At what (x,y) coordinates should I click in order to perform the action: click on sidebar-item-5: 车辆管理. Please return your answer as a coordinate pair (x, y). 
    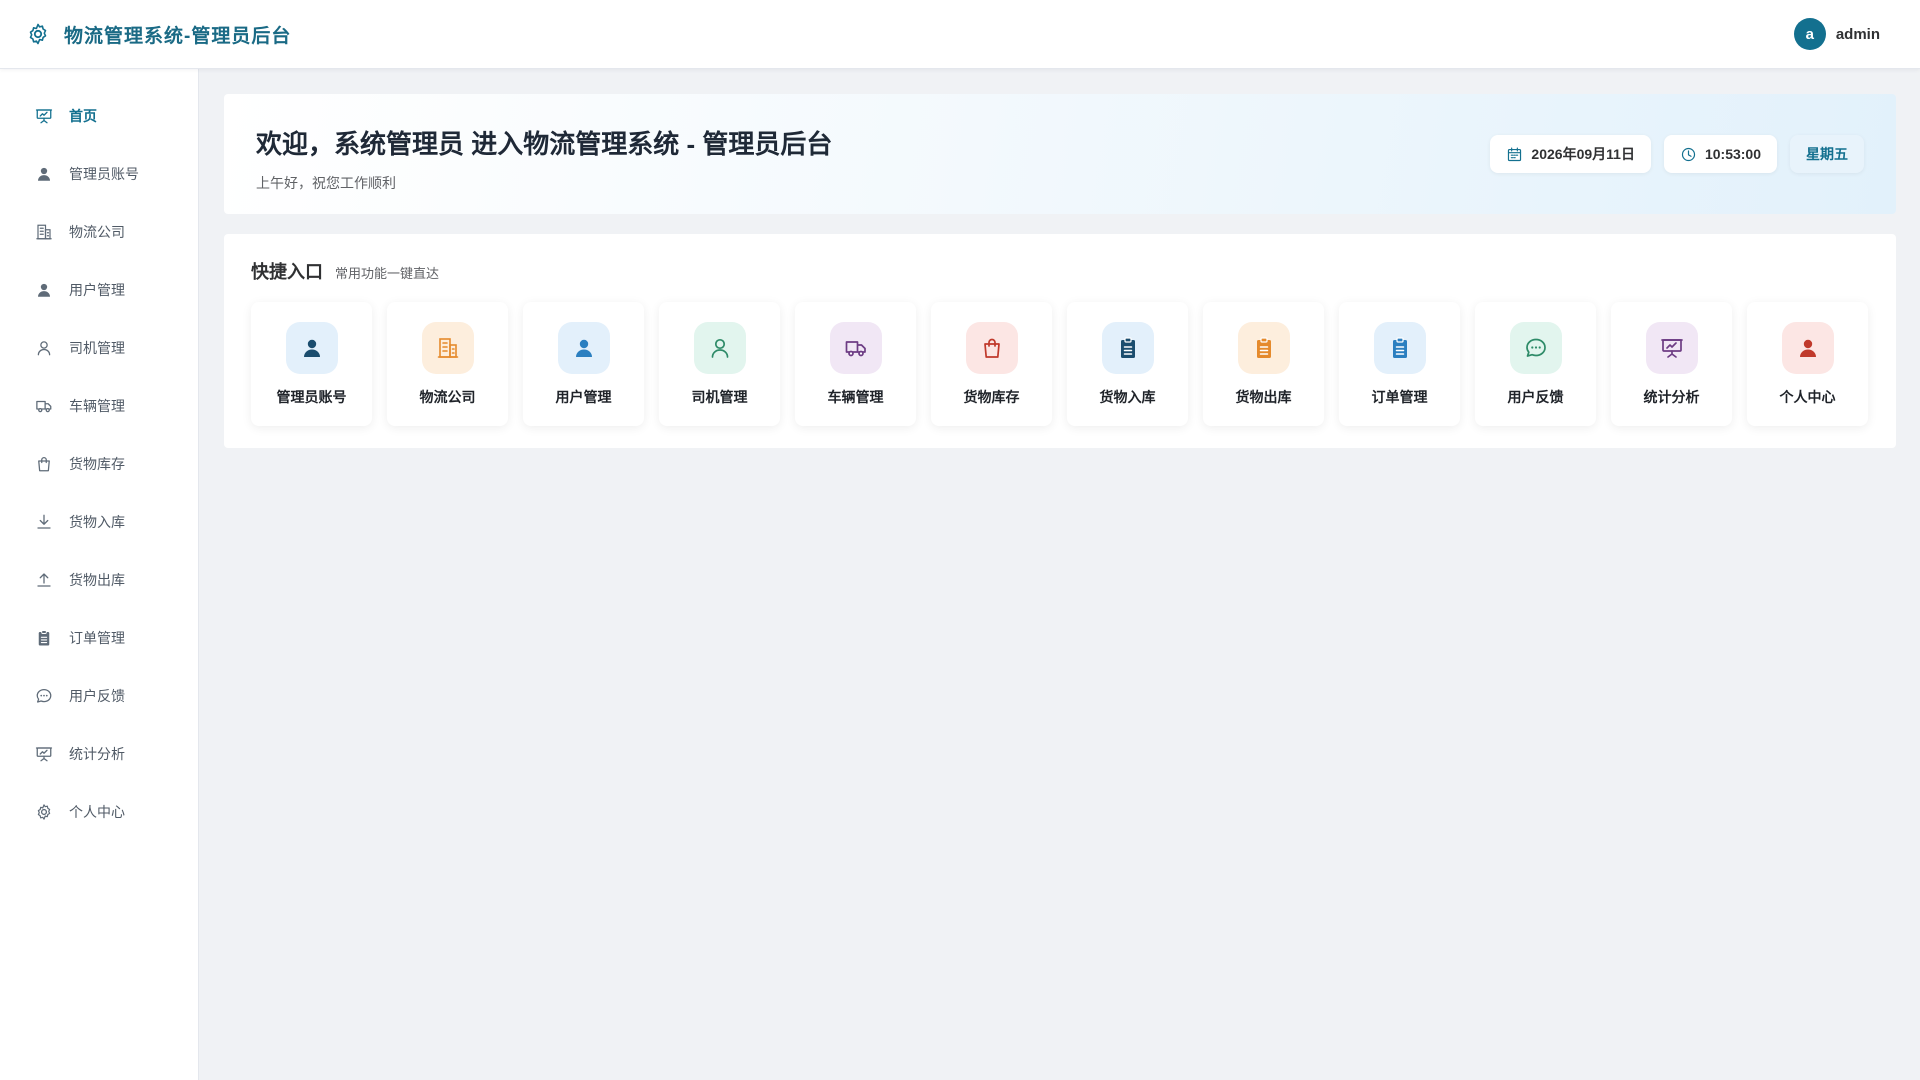
    Looking at the image, I should click on (99, 406).